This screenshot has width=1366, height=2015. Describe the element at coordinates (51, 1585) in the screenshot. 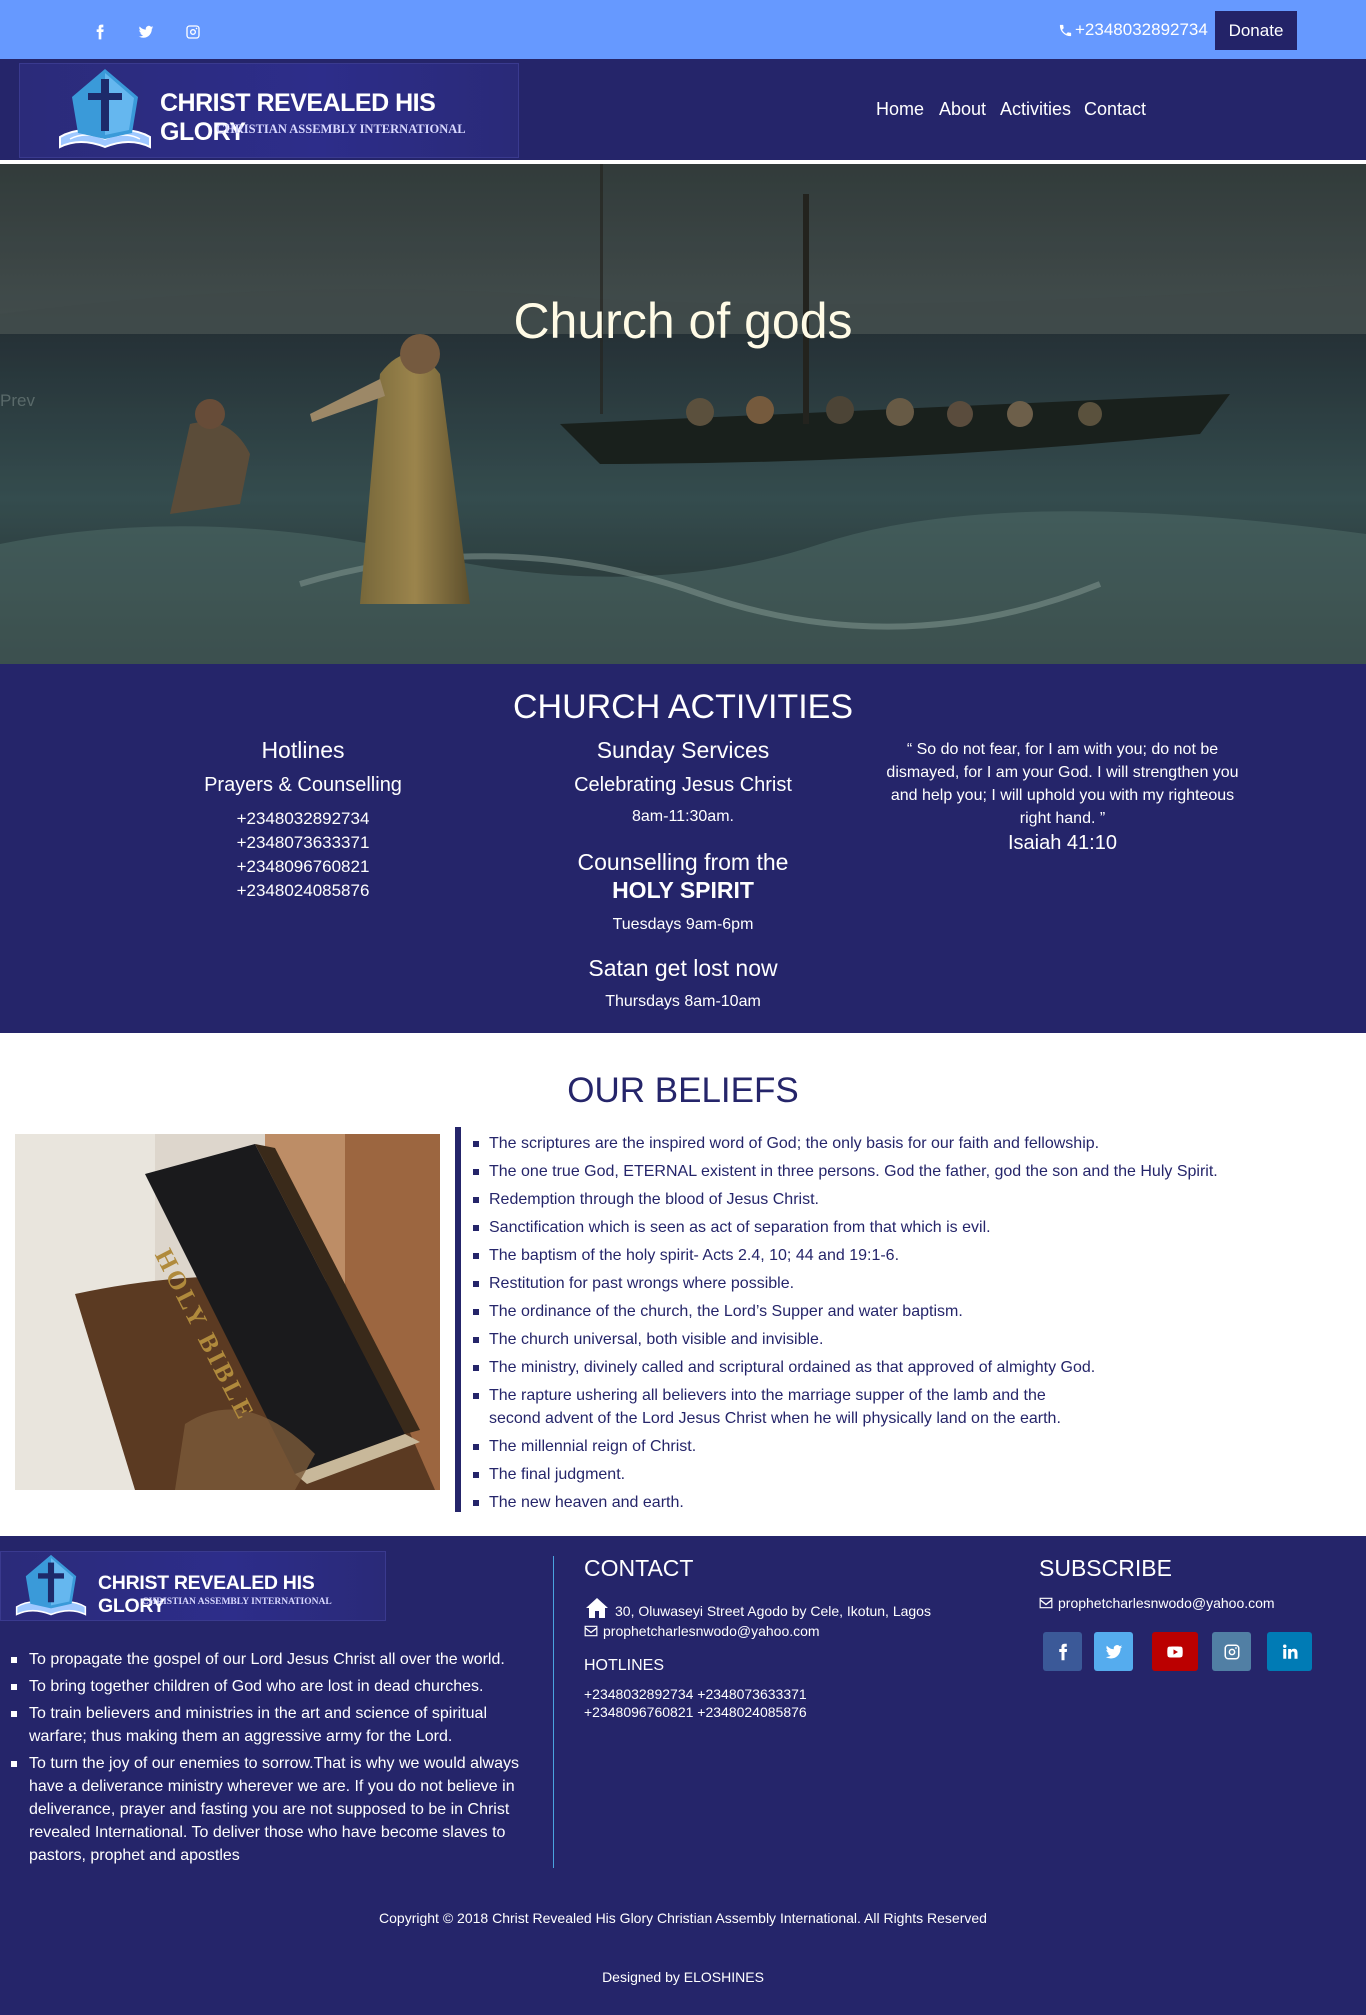

I see `footer-cross-book-emblem` at that location.